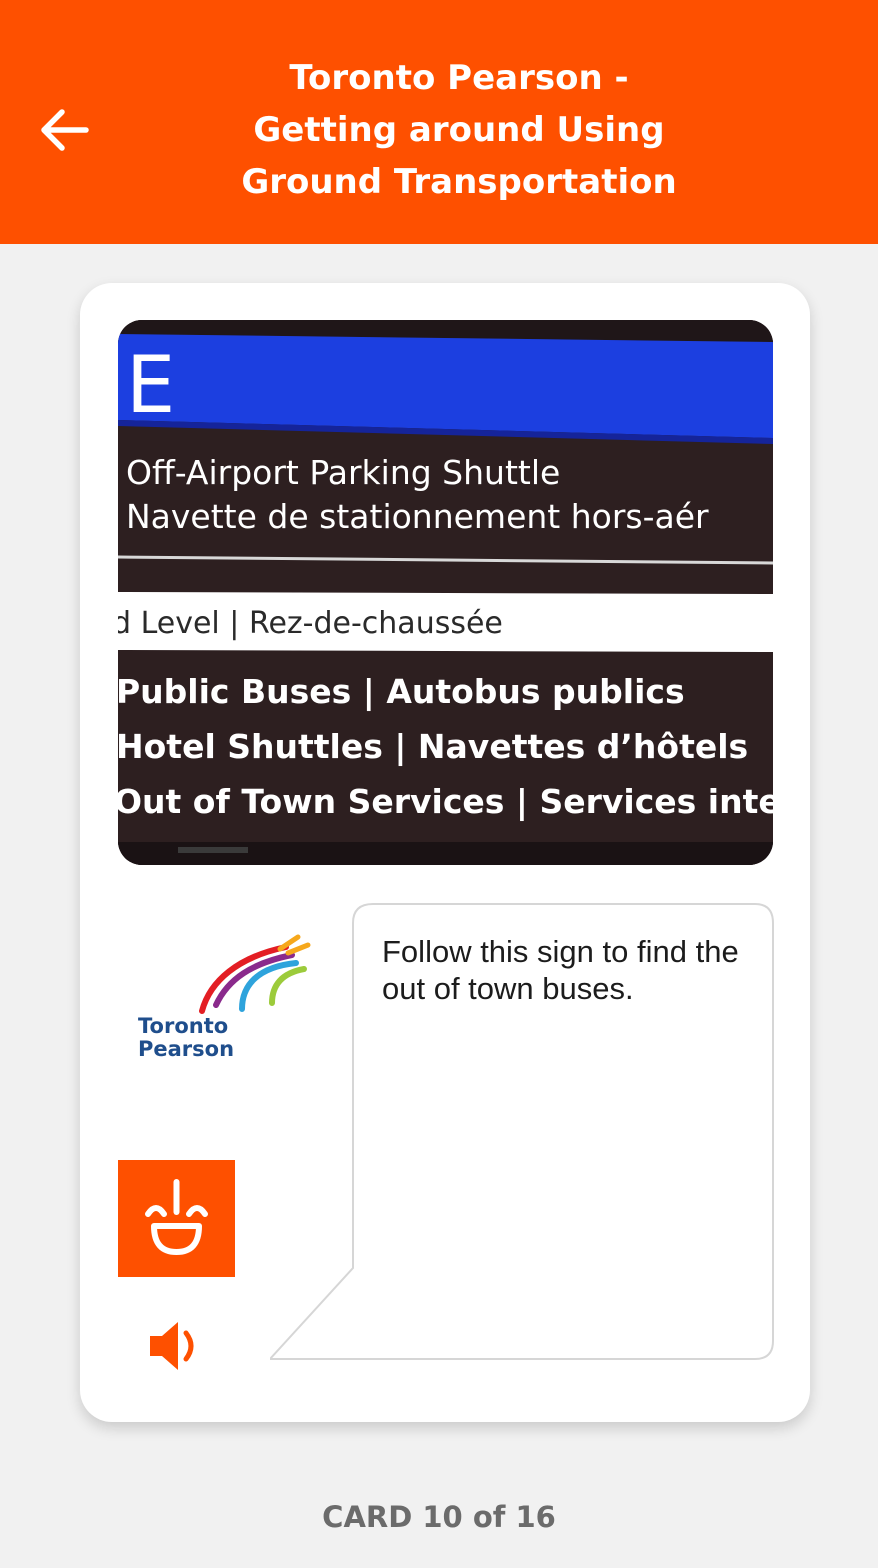  I want to click on sign-letter: E, so click(150, 386).